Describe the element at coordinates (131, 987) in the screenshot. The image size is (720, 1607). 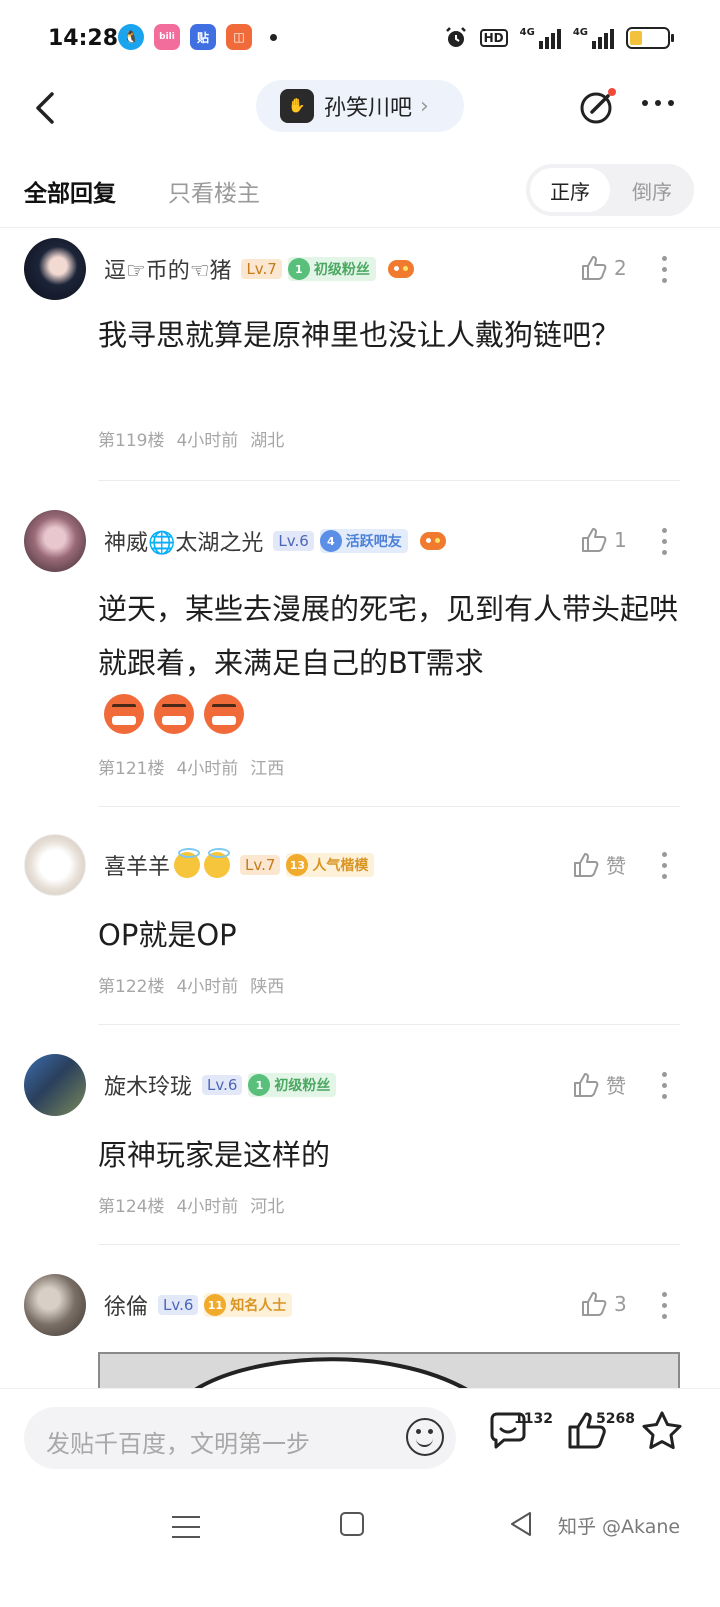
I see `floor-number: 第122楼` at that location.